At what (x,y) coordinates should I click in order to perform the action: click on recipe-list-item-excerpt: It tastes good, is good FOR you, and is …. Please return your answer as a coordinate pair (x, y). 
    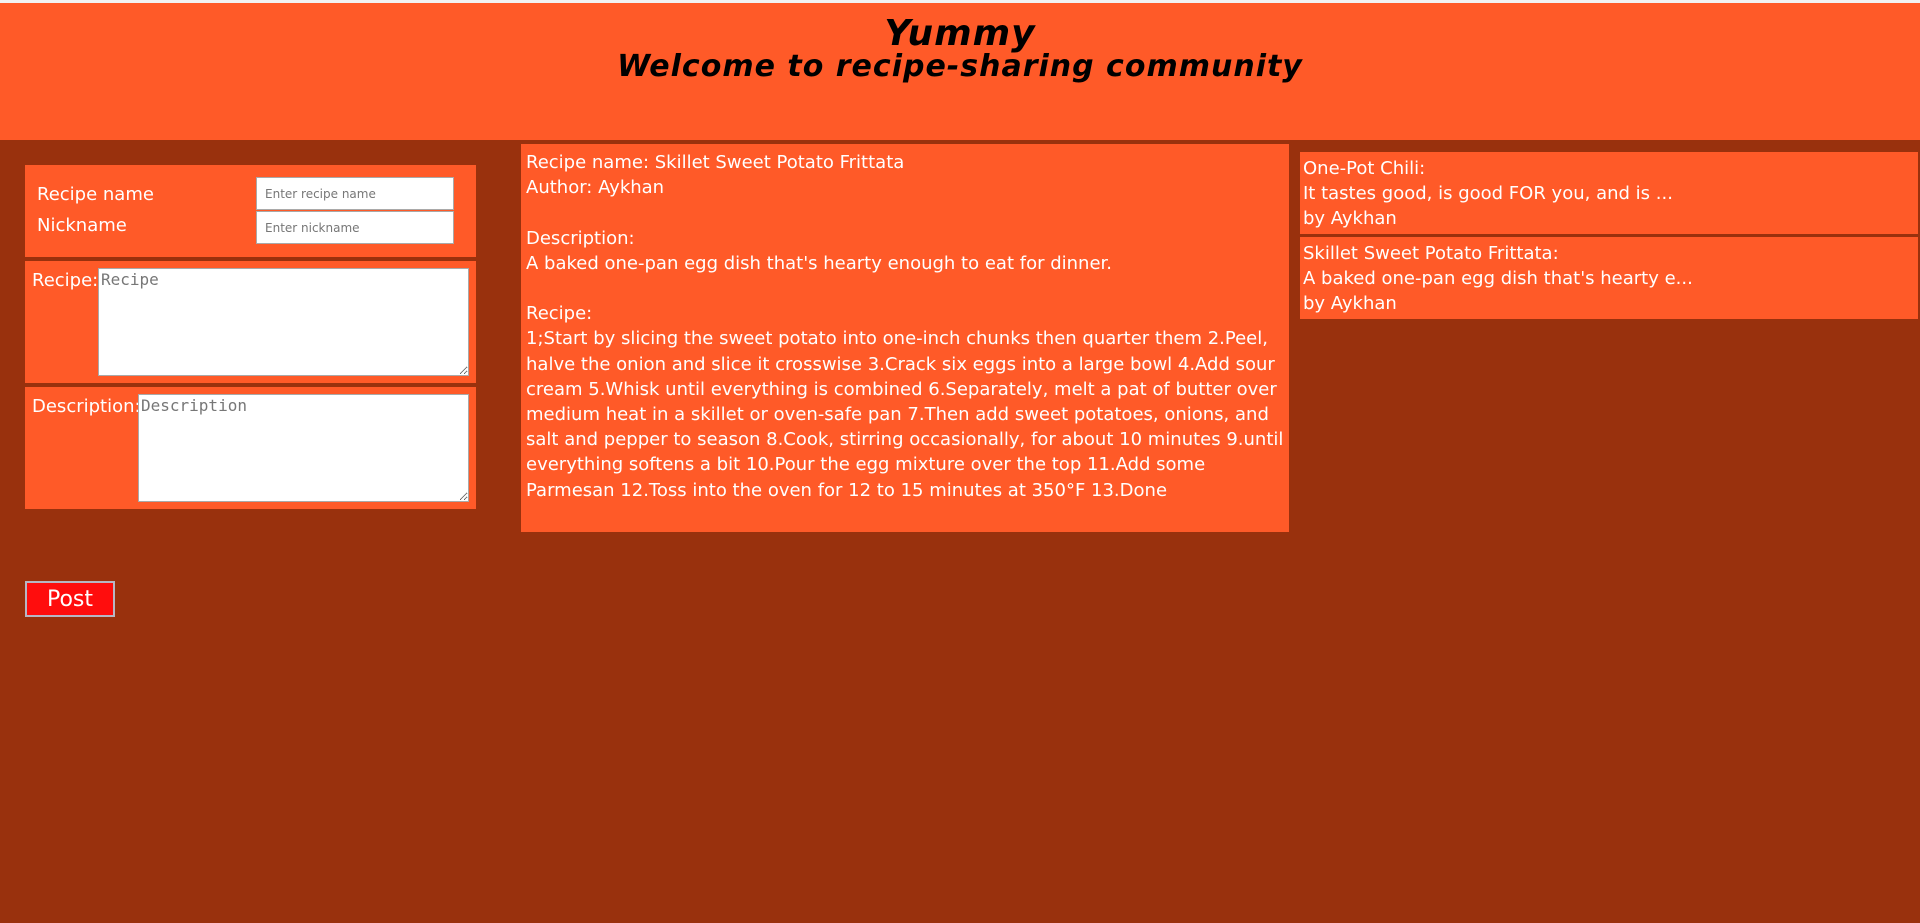
    Looking at the image, I should click on (1488, 193).